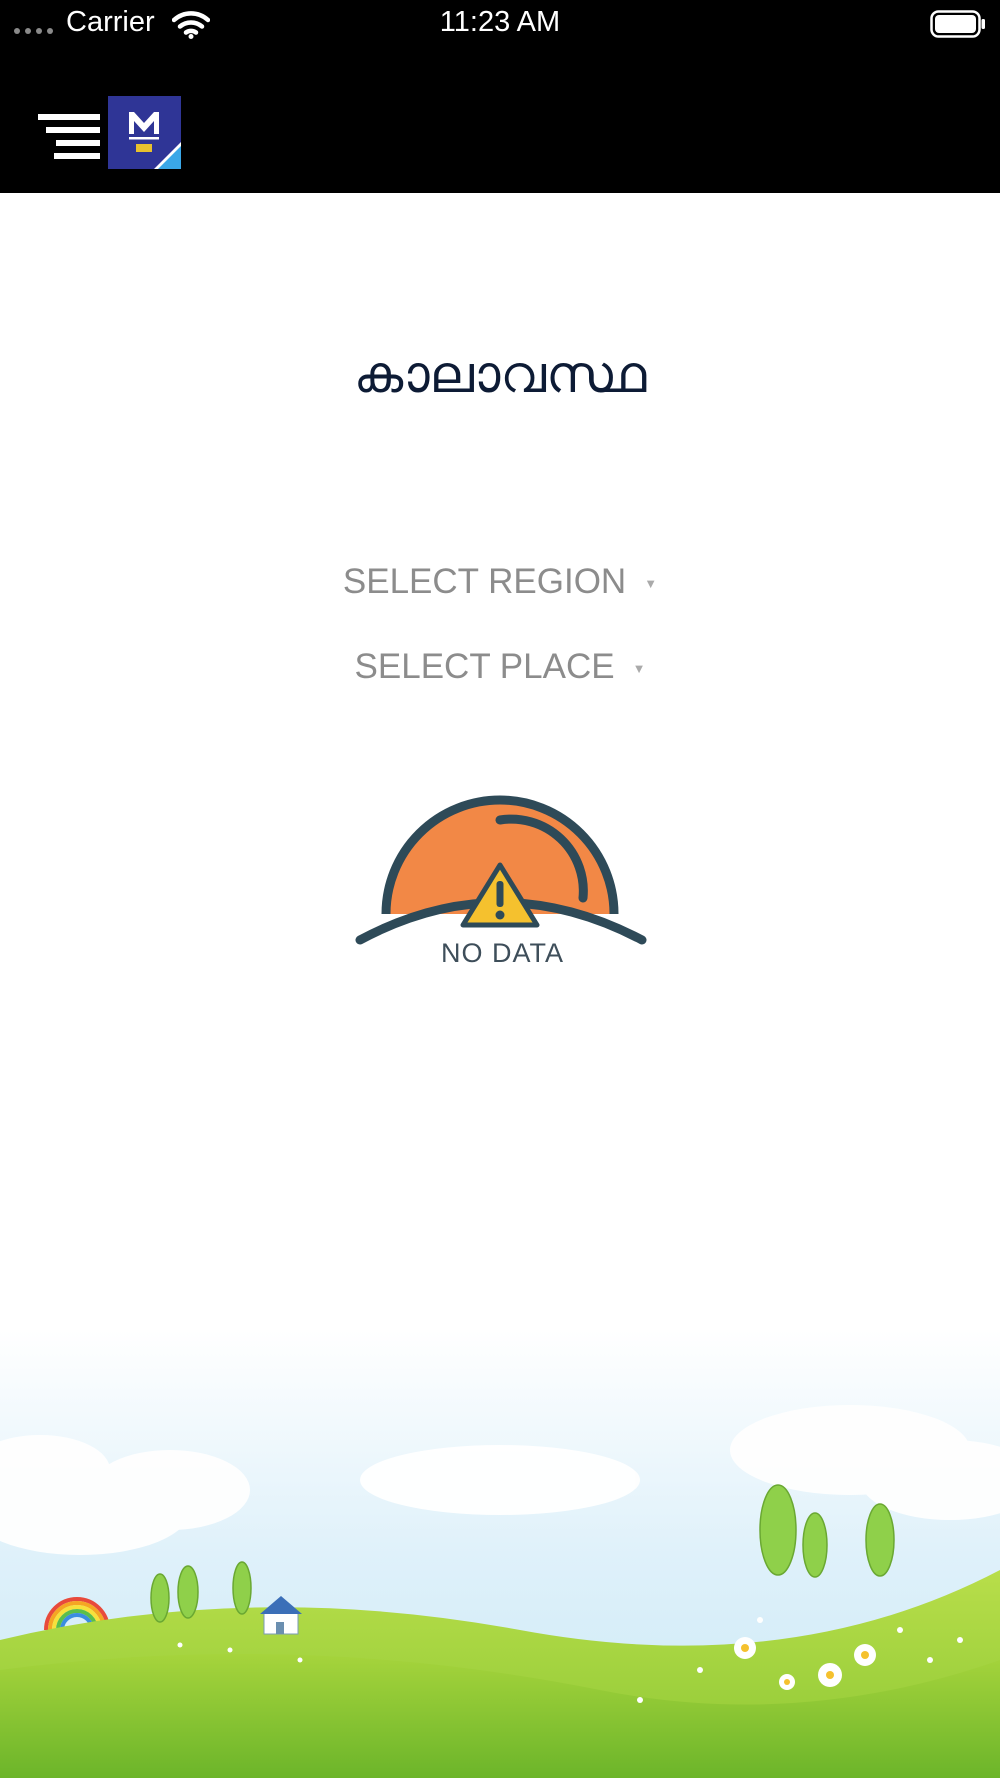  I want to click on place-select: SELECT PLACE ▼, so click(500, 667).